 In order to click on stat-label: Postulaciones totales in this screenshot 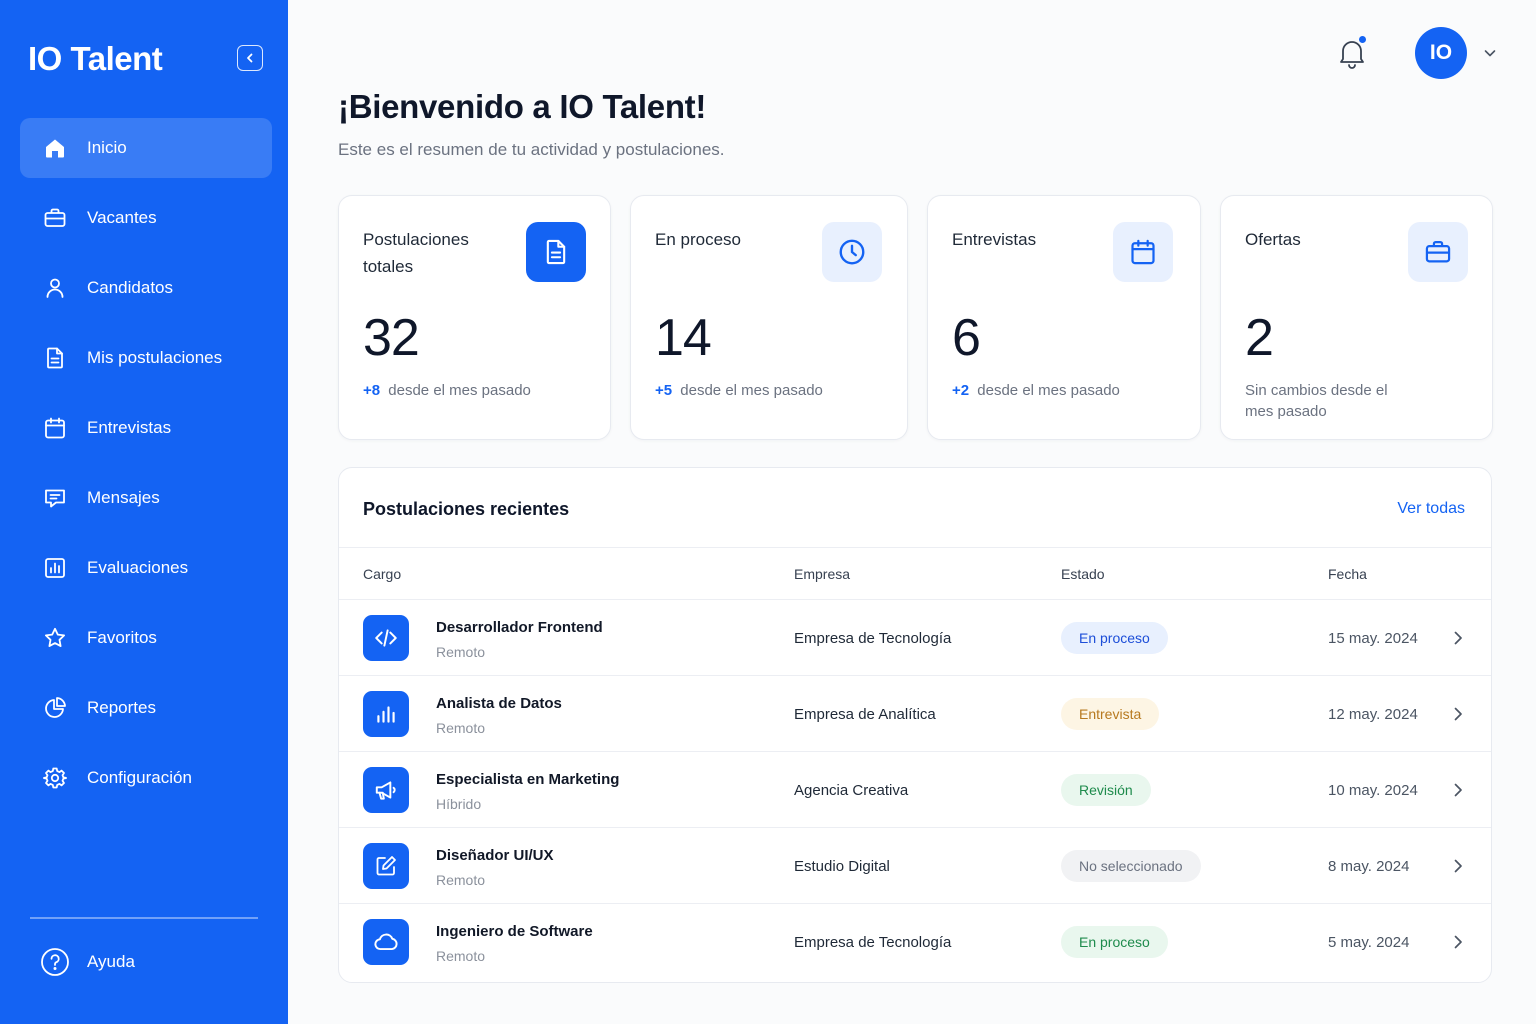, I will do `click(416, 253)`.